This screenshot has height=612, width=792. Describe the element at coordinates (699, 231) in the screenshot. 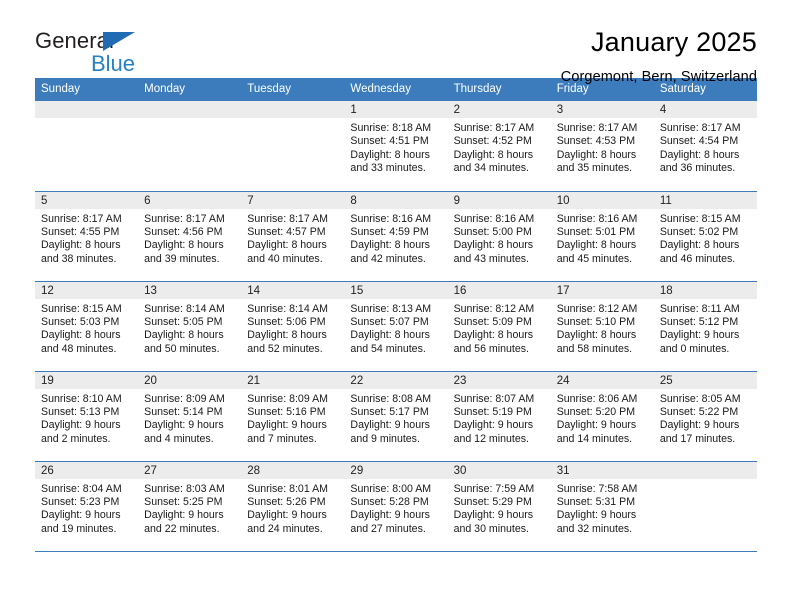

I see `sunset-text: Sunset: 5:02 PM` at that location.